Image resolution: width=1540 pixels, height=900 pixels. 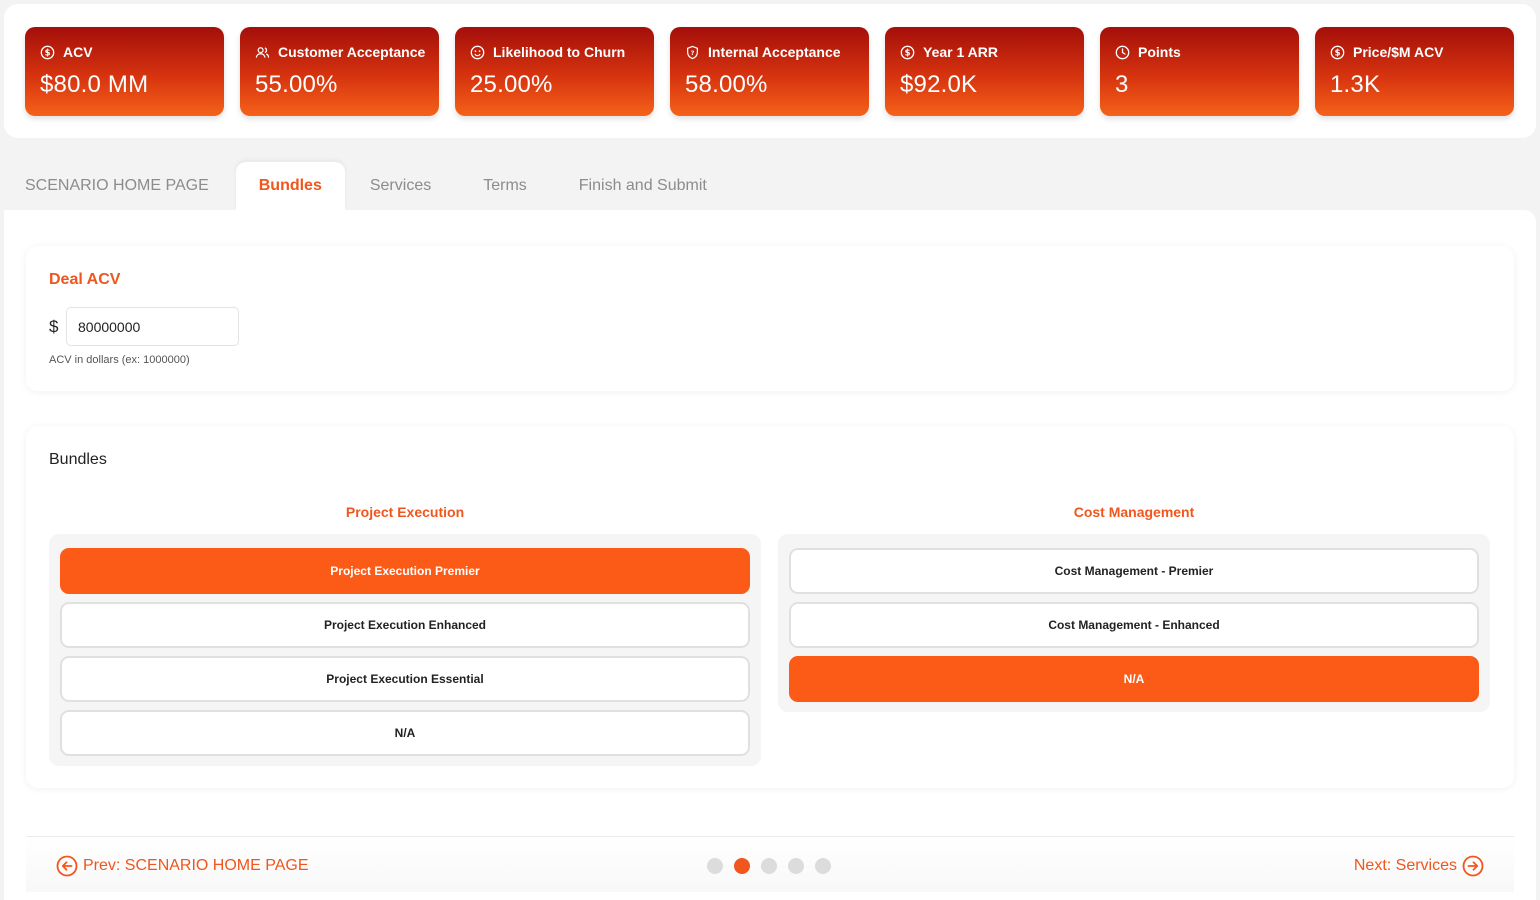 What do you see at coordinates (984, 71) in the screenshot?
I see `kpi-card-year1-arr: $ Year 1 ARR $92.0K` at bounding box center [984, 71].